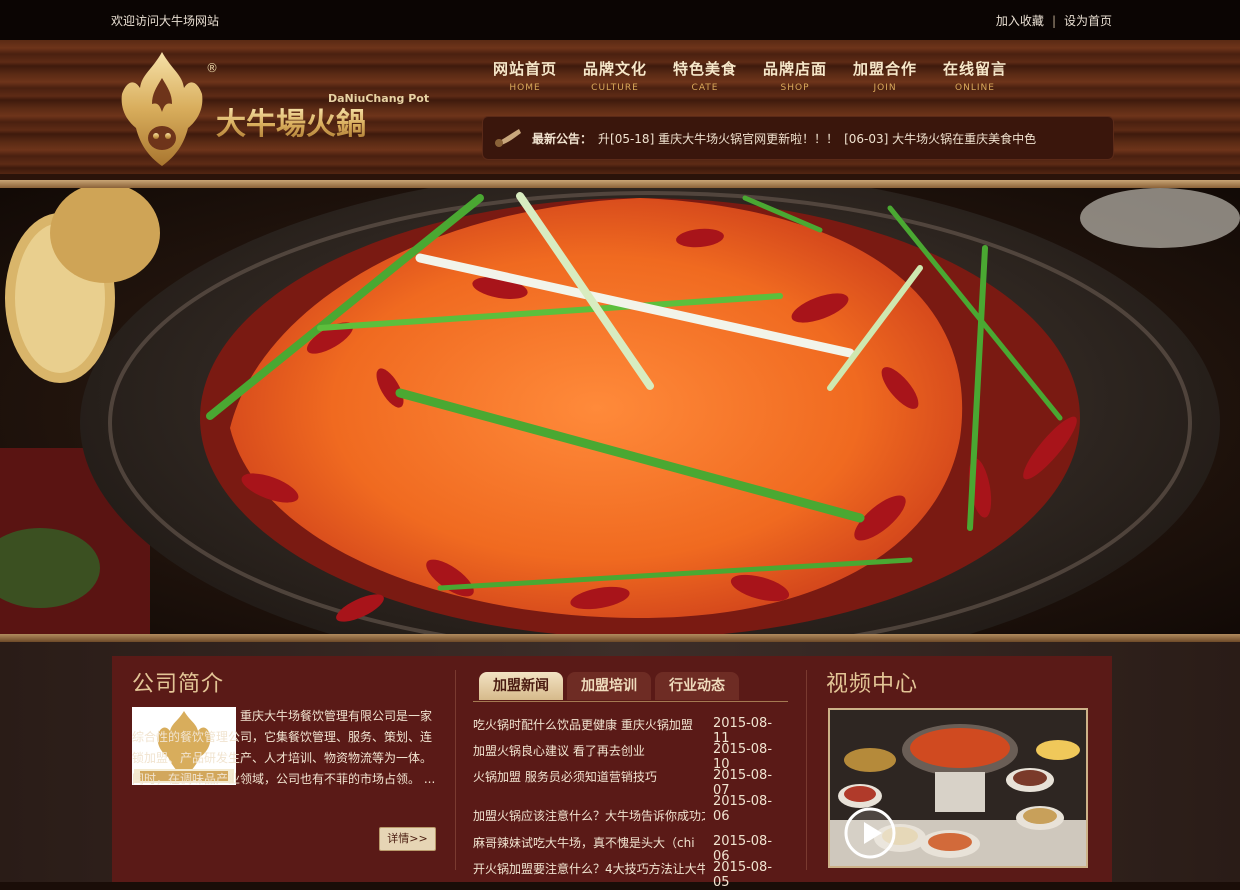 This screenshot has width=1240, height=890. What do you see at coordinates (958, 788) in the screenshot?
I see `video-thumbnail` at bounding box center [958, 788].